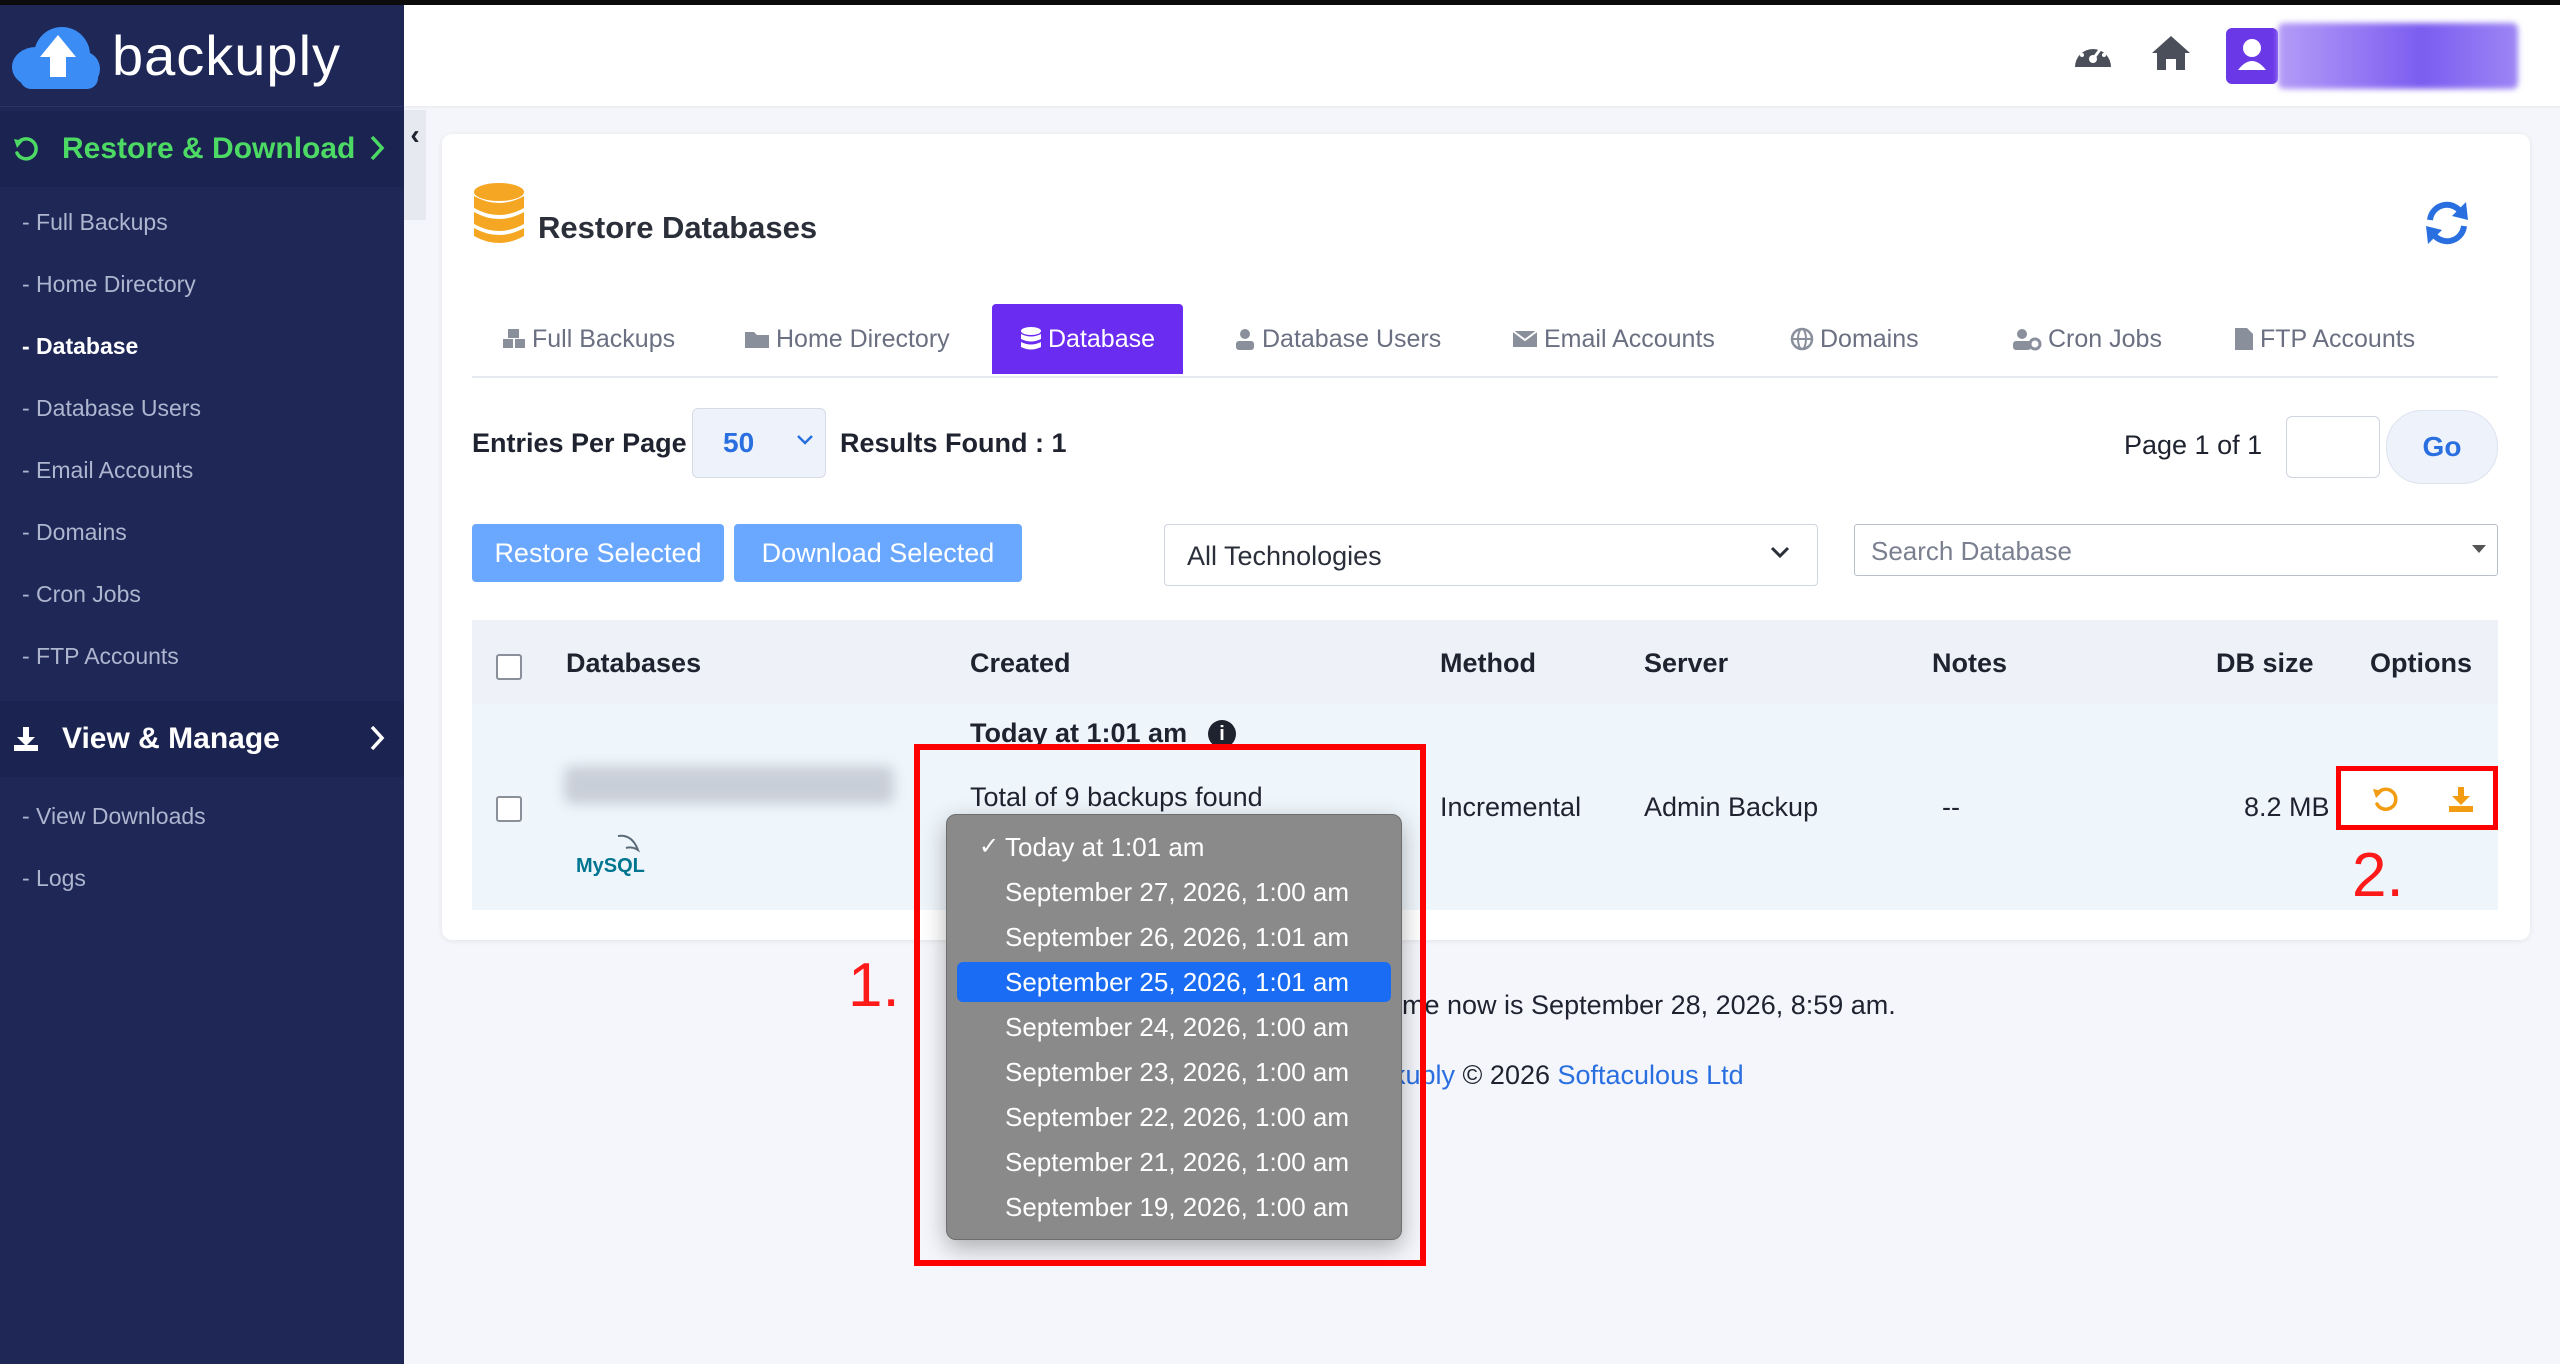  What do you see at coordinates (1482, 55) in the screenshot?
I see `top-header` at bounding box center [1482, 55].